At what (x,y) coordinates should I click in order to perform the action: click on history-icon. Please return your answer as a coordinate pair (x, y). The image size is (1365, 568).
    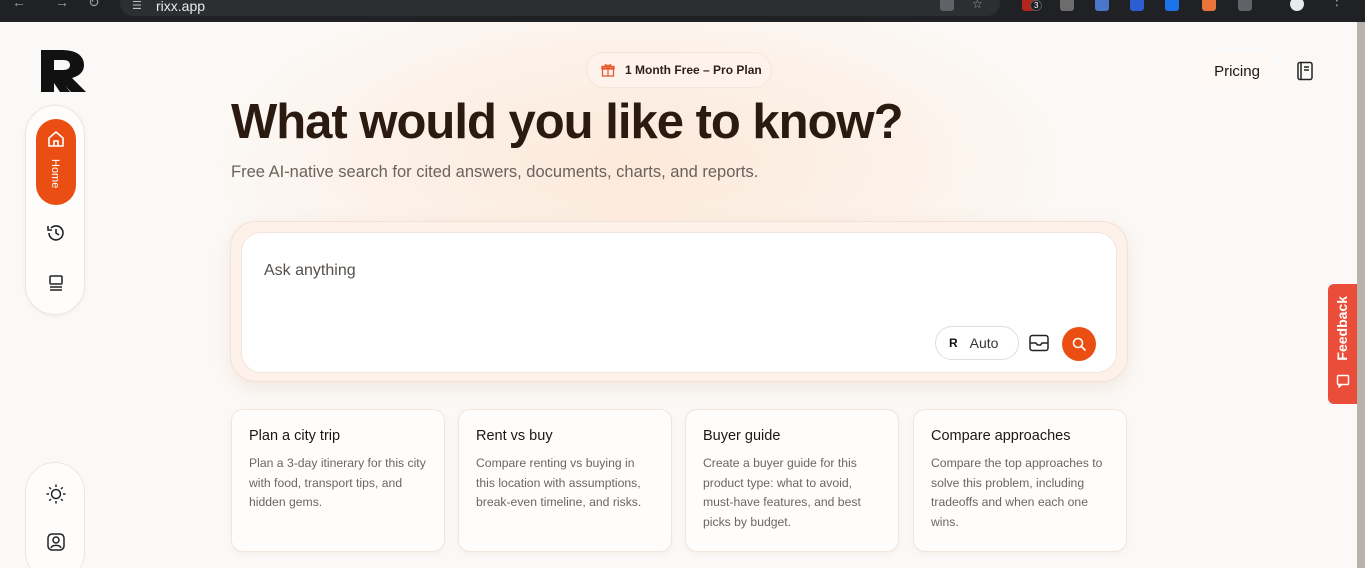
    Looking at the image, I should click on (56, 233).